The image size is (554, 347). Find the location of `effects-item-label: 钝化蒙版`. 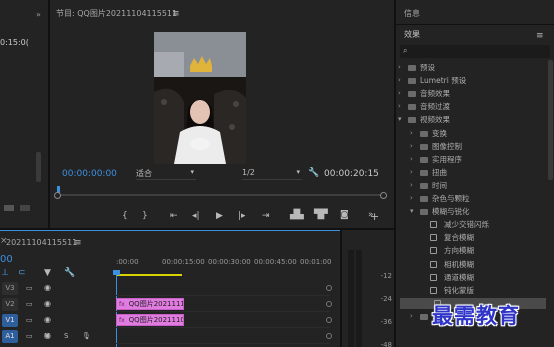

effects-item-label: 钝化蒙版 is located at coordinates (459, 290).